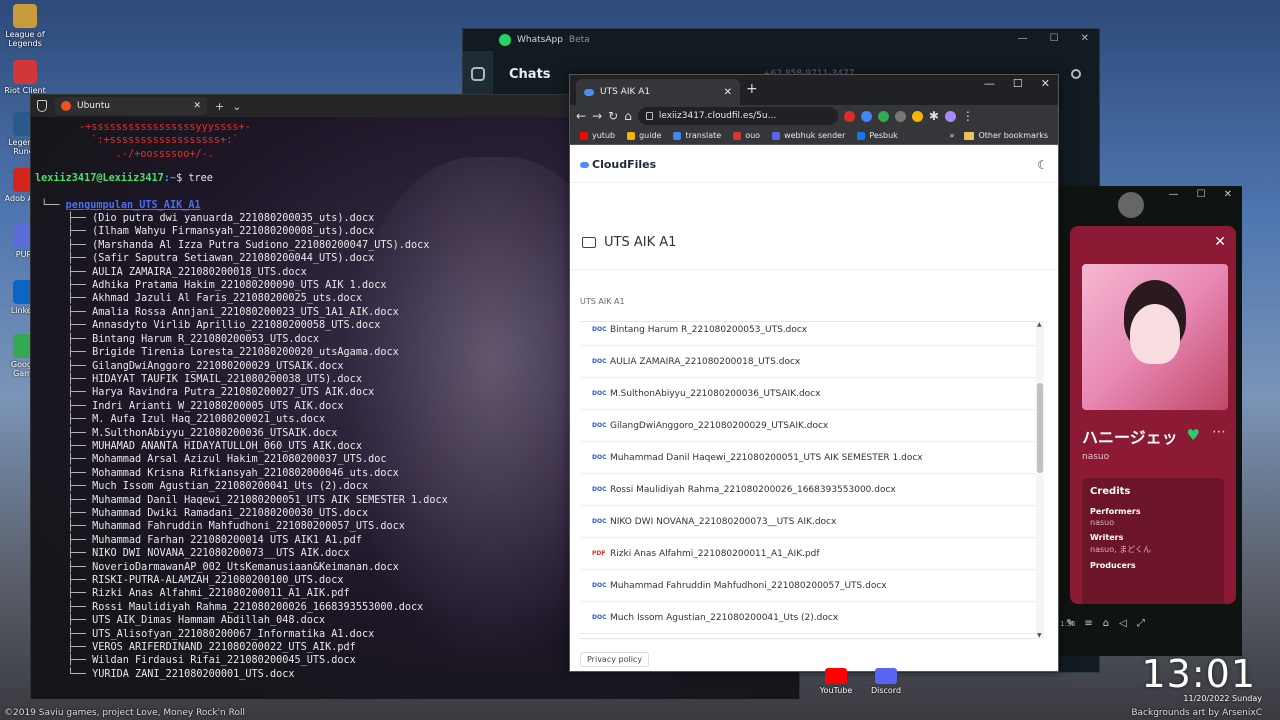 The width and height of the screenshot is (1280, 720). What do you see at coordinates (1222, 698) in the screenshot?
I see `desktop-date: 11/20/2022 Sunday` at bounding box center [1222, 698].